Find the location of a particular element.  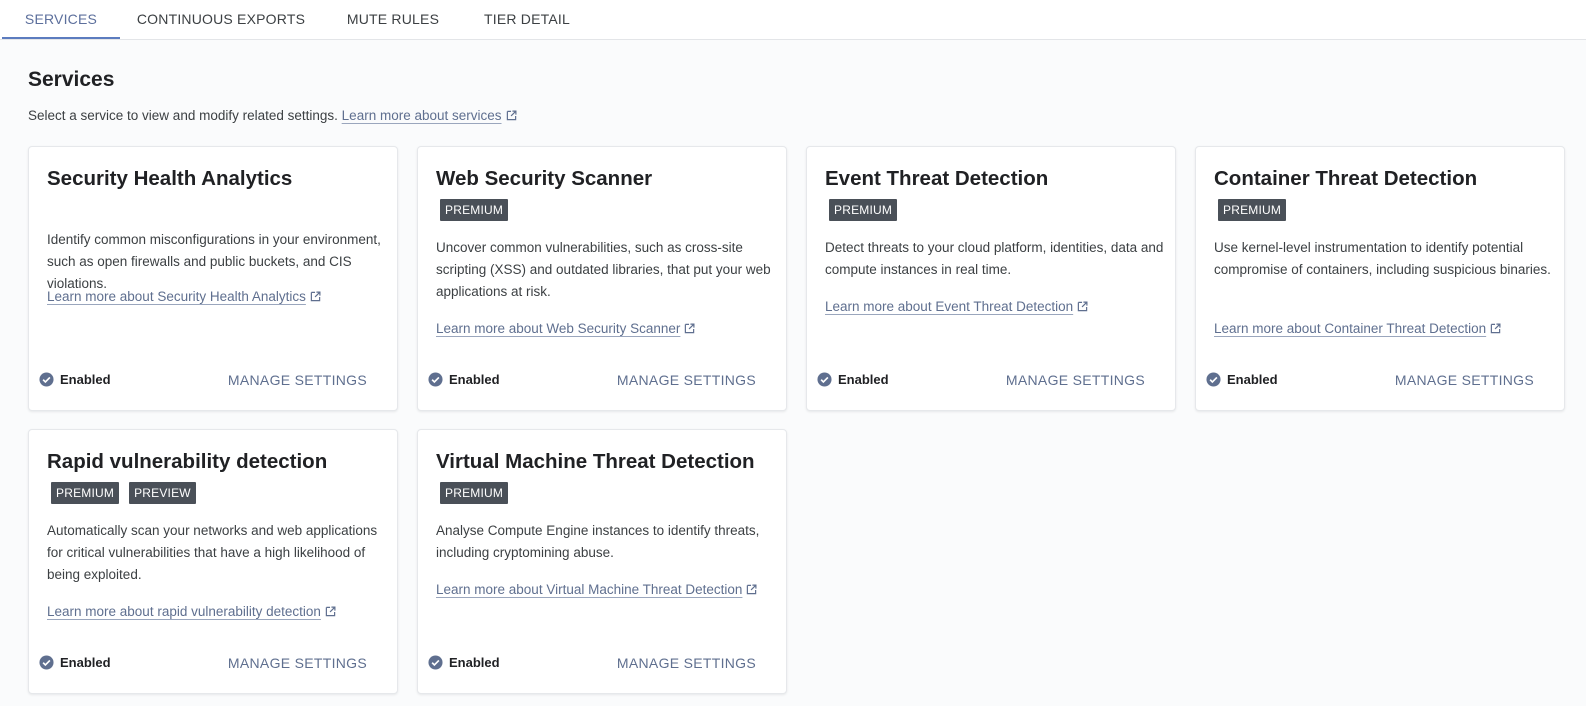

tab-services: SERVICES is located at coordinates (61, 19).